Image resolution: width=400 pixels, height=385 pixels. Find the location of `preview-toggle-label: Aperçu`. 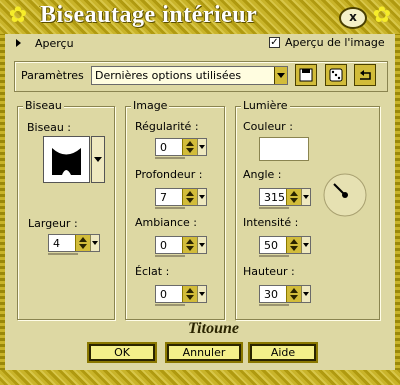

preview-toggle-label: Aperçu is located at coordinates (54, 43).